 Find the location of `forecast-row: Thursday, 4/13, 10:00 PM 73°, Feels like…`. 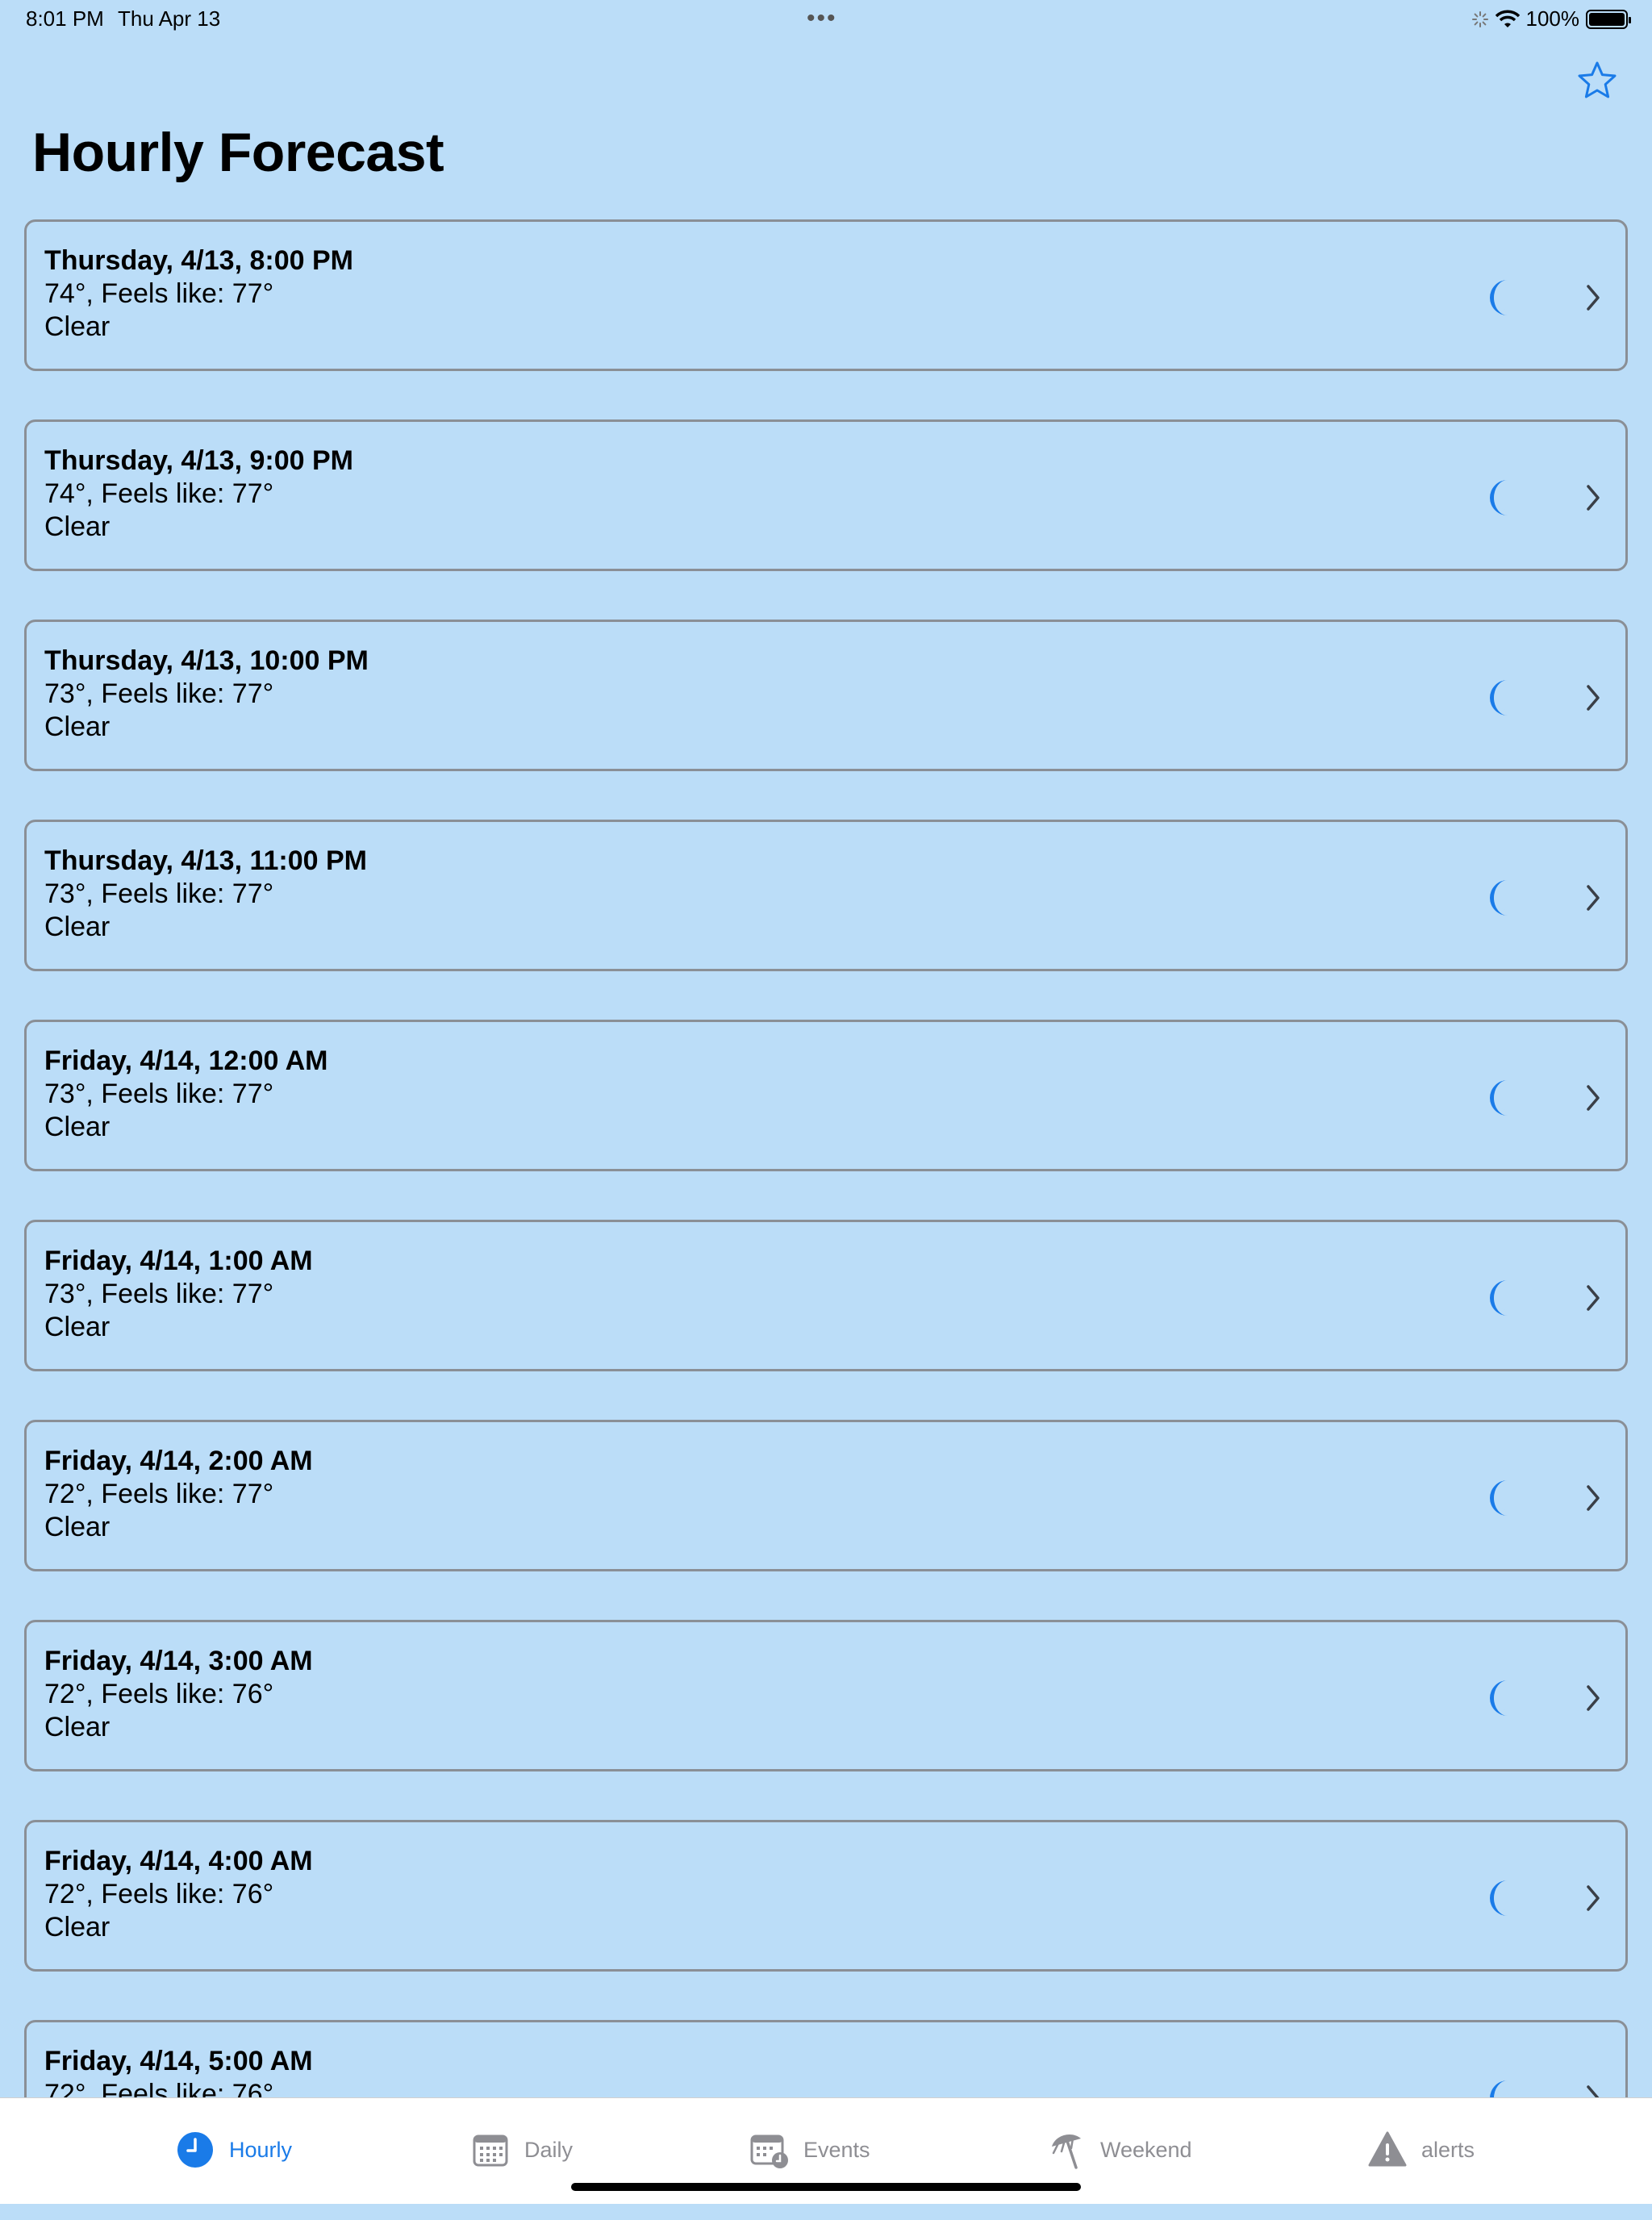

forecast-row: Thursday, 4/13, 10:00 PM 73°, Feels like… is located at coordinates (826, 695).